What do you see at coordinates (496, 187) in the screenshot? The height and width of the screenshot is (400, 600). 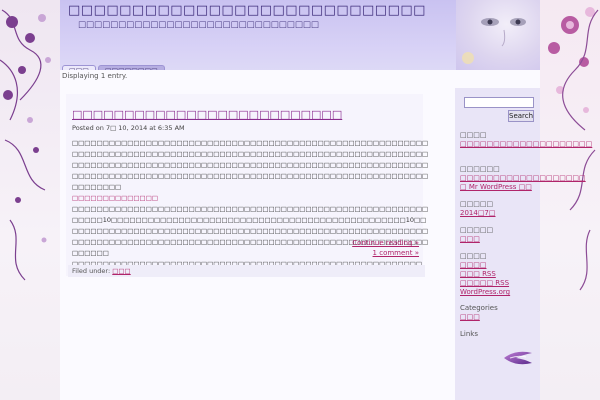 I see `comment-author-link: □ Mr WordPress □□` at bounding box center [496, 187].